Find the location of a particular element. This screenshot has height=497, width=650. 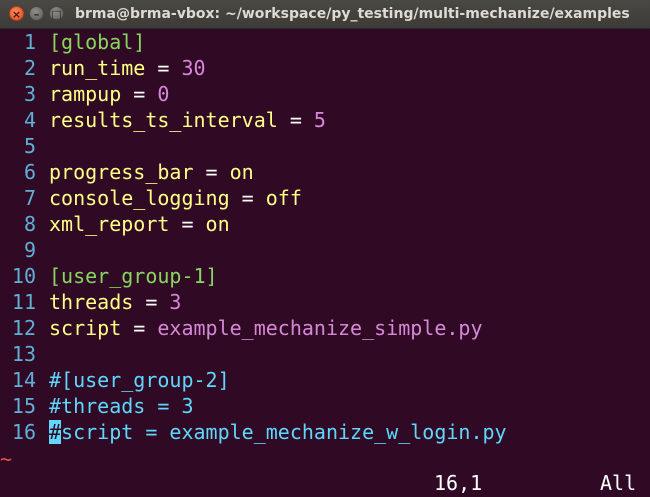

line-content: [user_group-1] is located at coordinates (133, 276).